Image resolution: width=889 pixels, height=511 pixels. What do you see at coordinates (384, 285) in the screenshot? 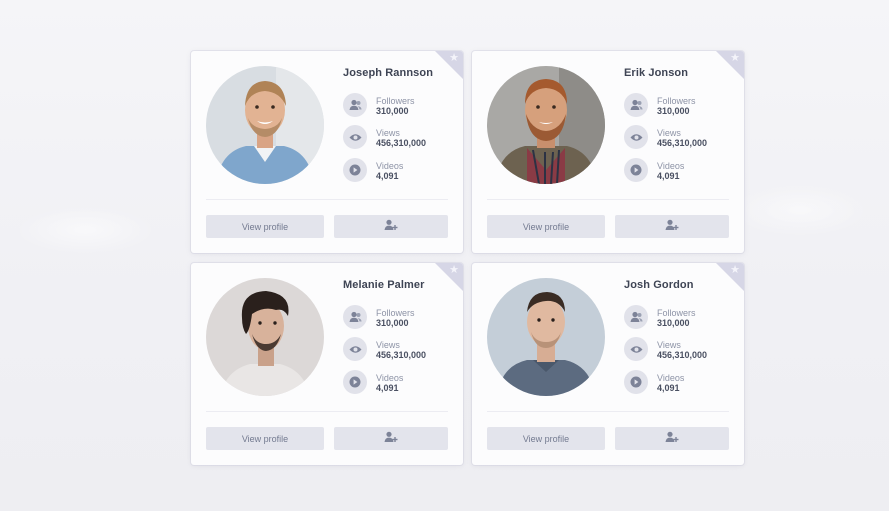
I see `profile-name: Melanie Palmer` at bounding box center [384, 285].